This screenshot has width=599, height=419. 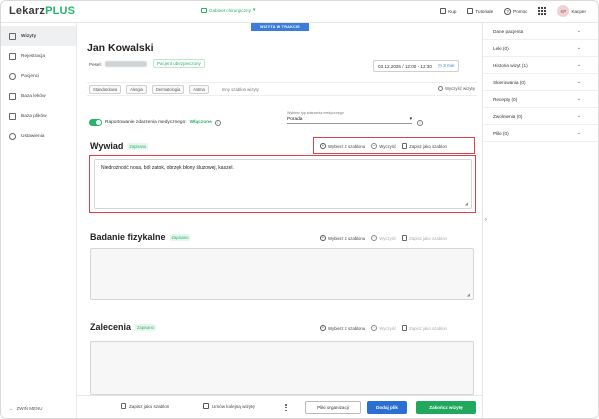 I want to click on recommendations-textarea, so click(x=282, y=368).